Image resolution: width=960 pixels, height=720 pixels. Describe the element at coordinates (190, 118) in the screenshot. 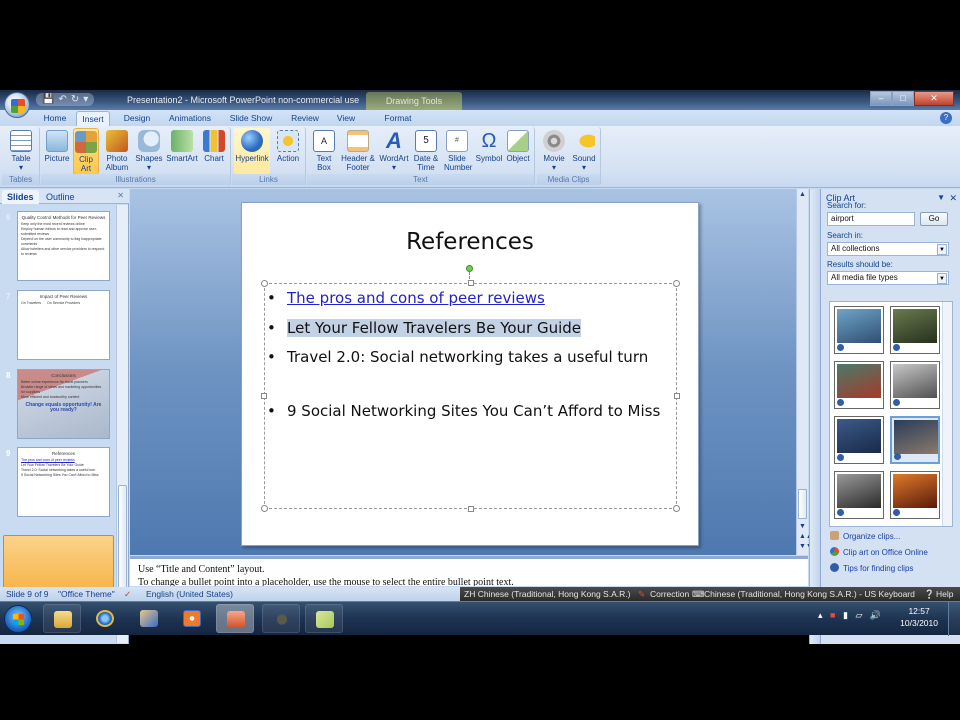

I see `tab-animations: Animations` at that location.